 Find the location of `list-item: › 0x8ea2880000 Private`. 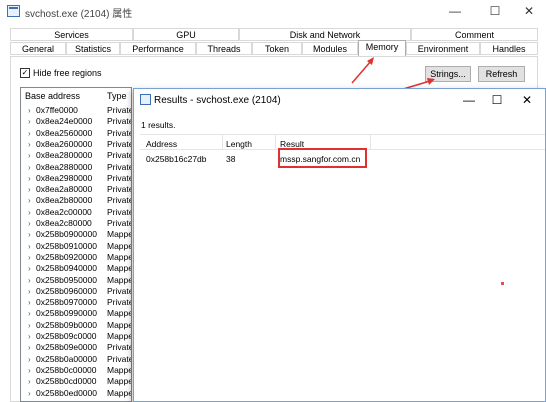

list-item: › 0x8ea2880000 Private is located at coordinates (76, 167).